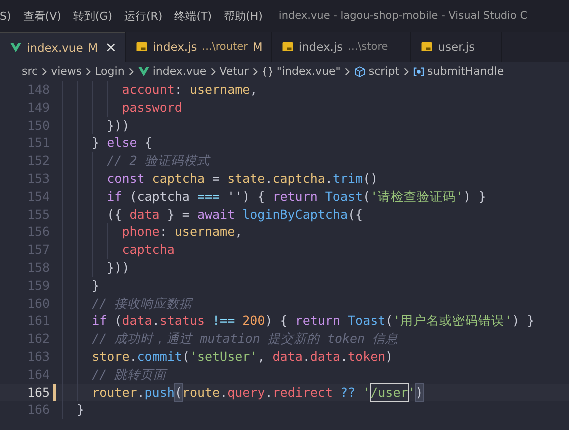 The image size is (569, 430). Describe the element at coordinates (30, 71) in the screenshot. I see `breadcrumb-item: src` at that location.